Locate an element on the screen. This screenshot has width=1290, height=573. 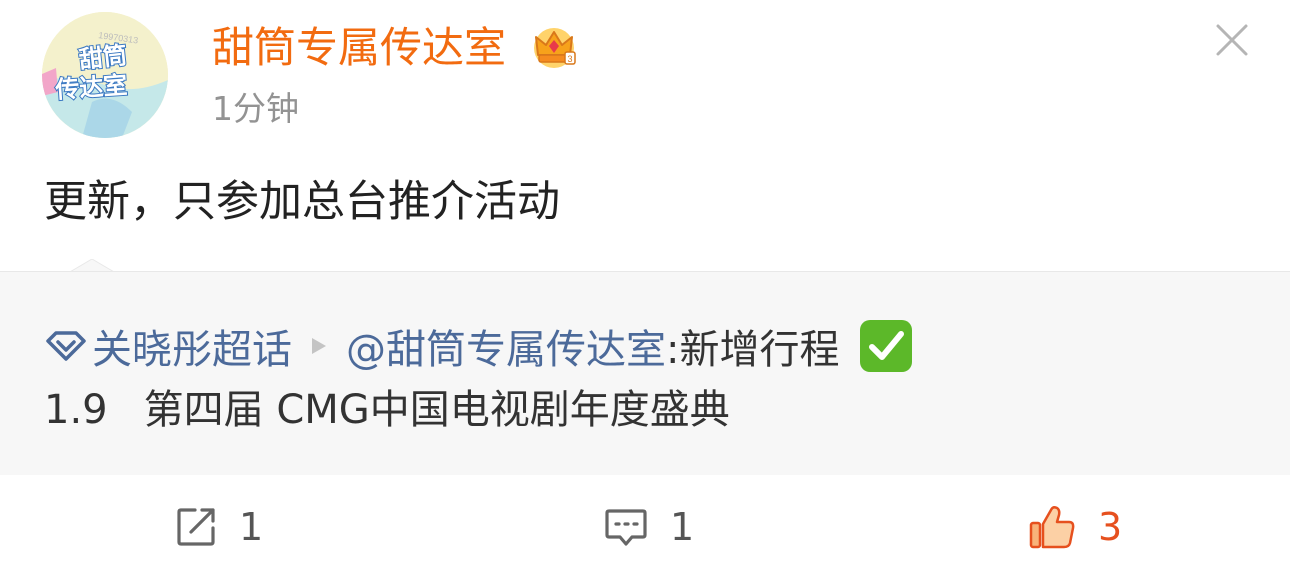
share-button: 1 is located at coordinates (219, 527).